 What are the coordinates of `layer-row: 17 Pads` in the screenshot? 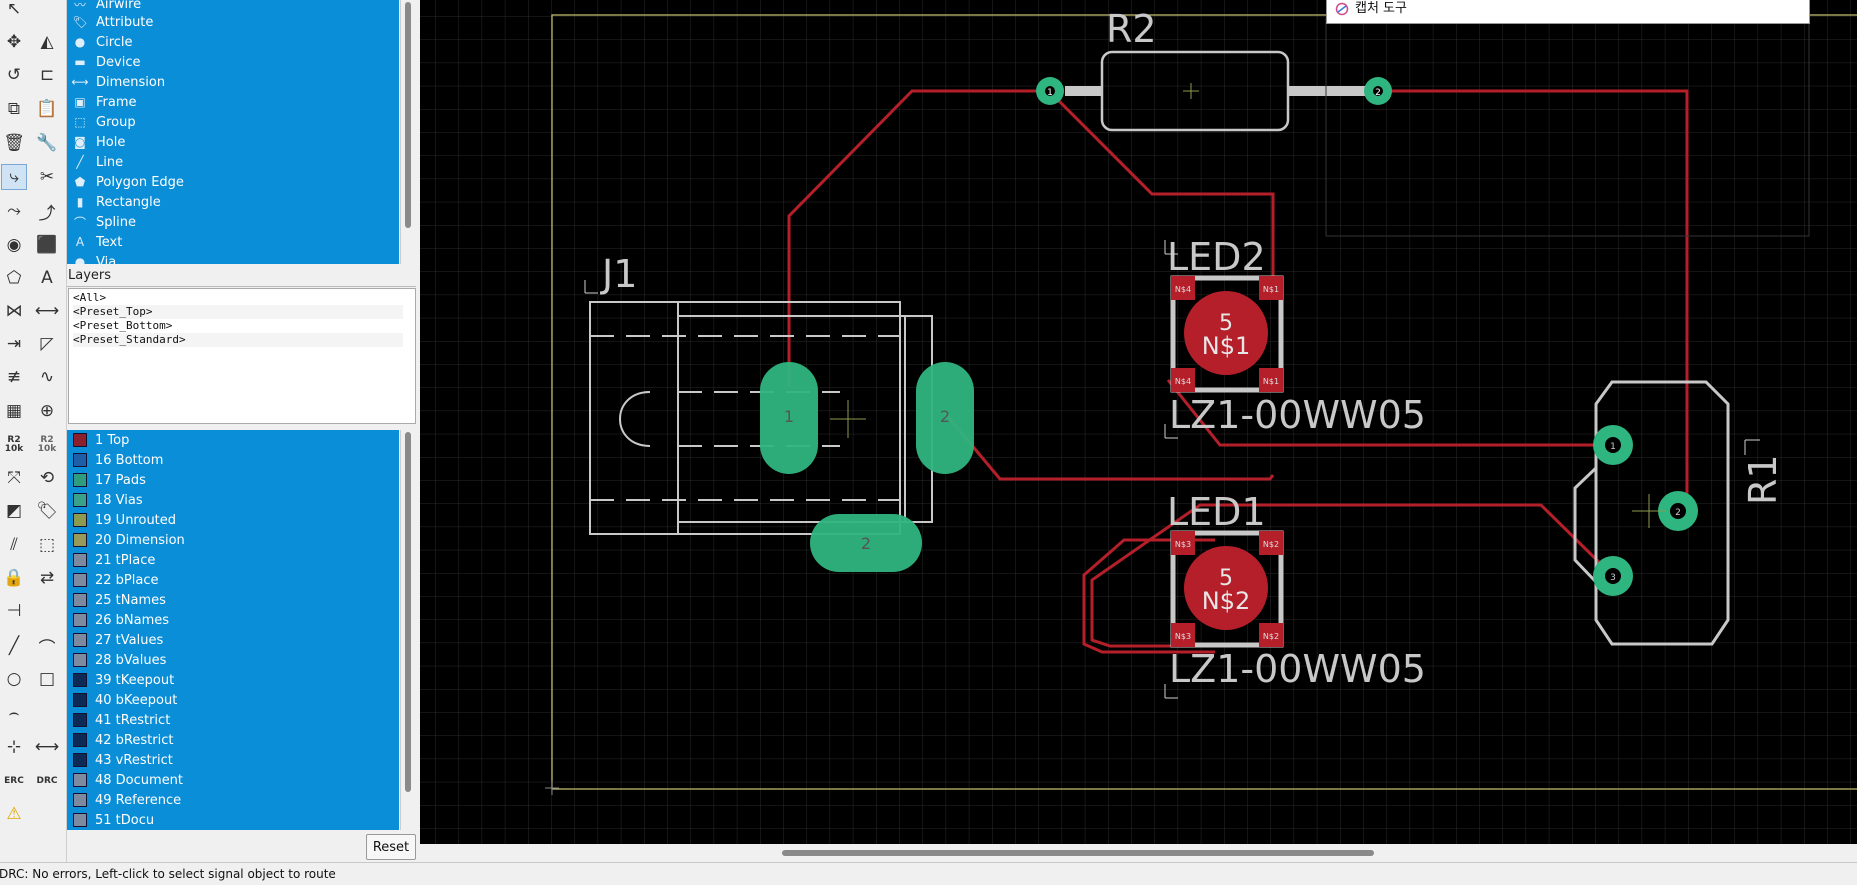 It's located at (233, 480).